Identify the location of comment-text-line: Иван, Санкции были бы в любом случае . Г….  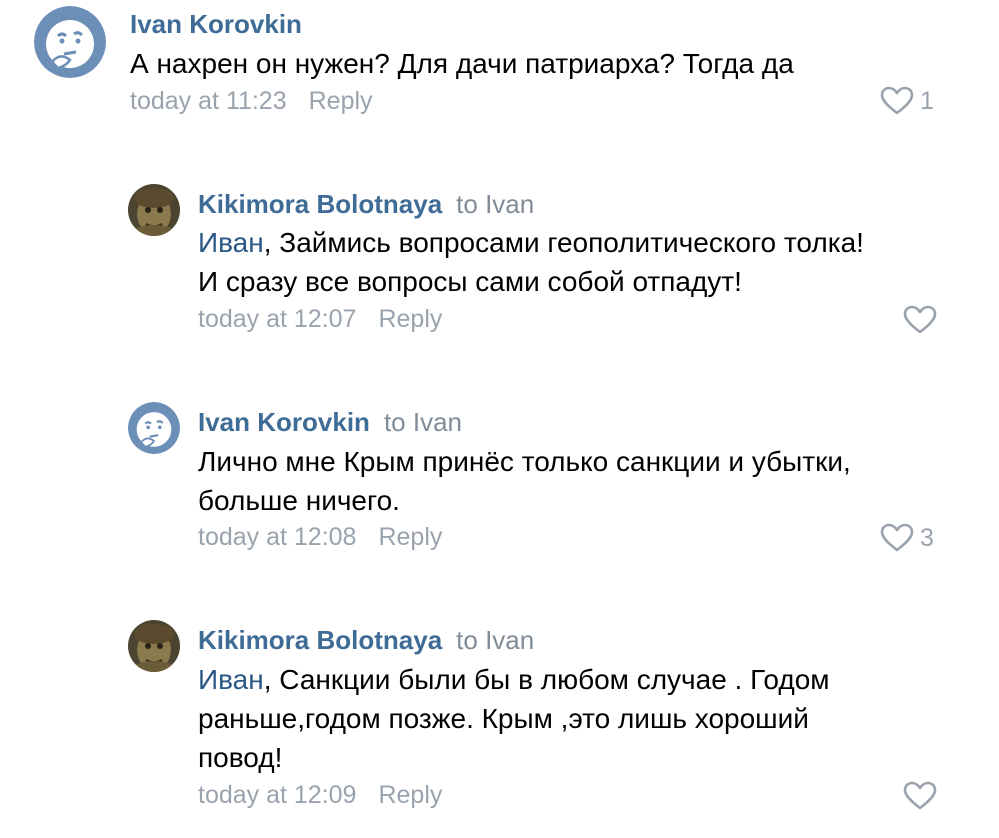
(514, 679).